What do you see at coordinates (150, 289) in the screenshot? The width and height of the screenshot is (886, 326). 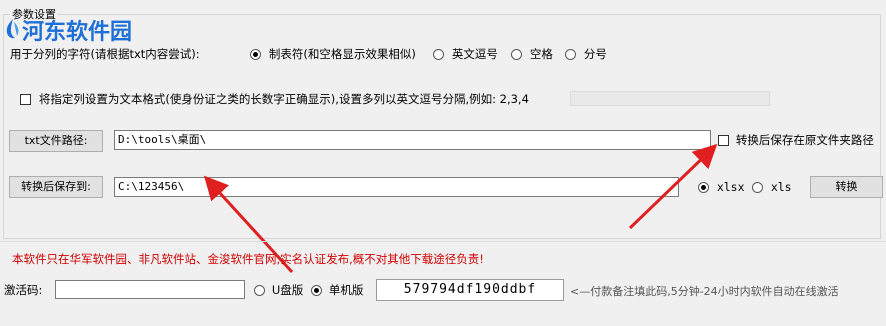 I see `activation-code-input` at bounding box center [150, 289].